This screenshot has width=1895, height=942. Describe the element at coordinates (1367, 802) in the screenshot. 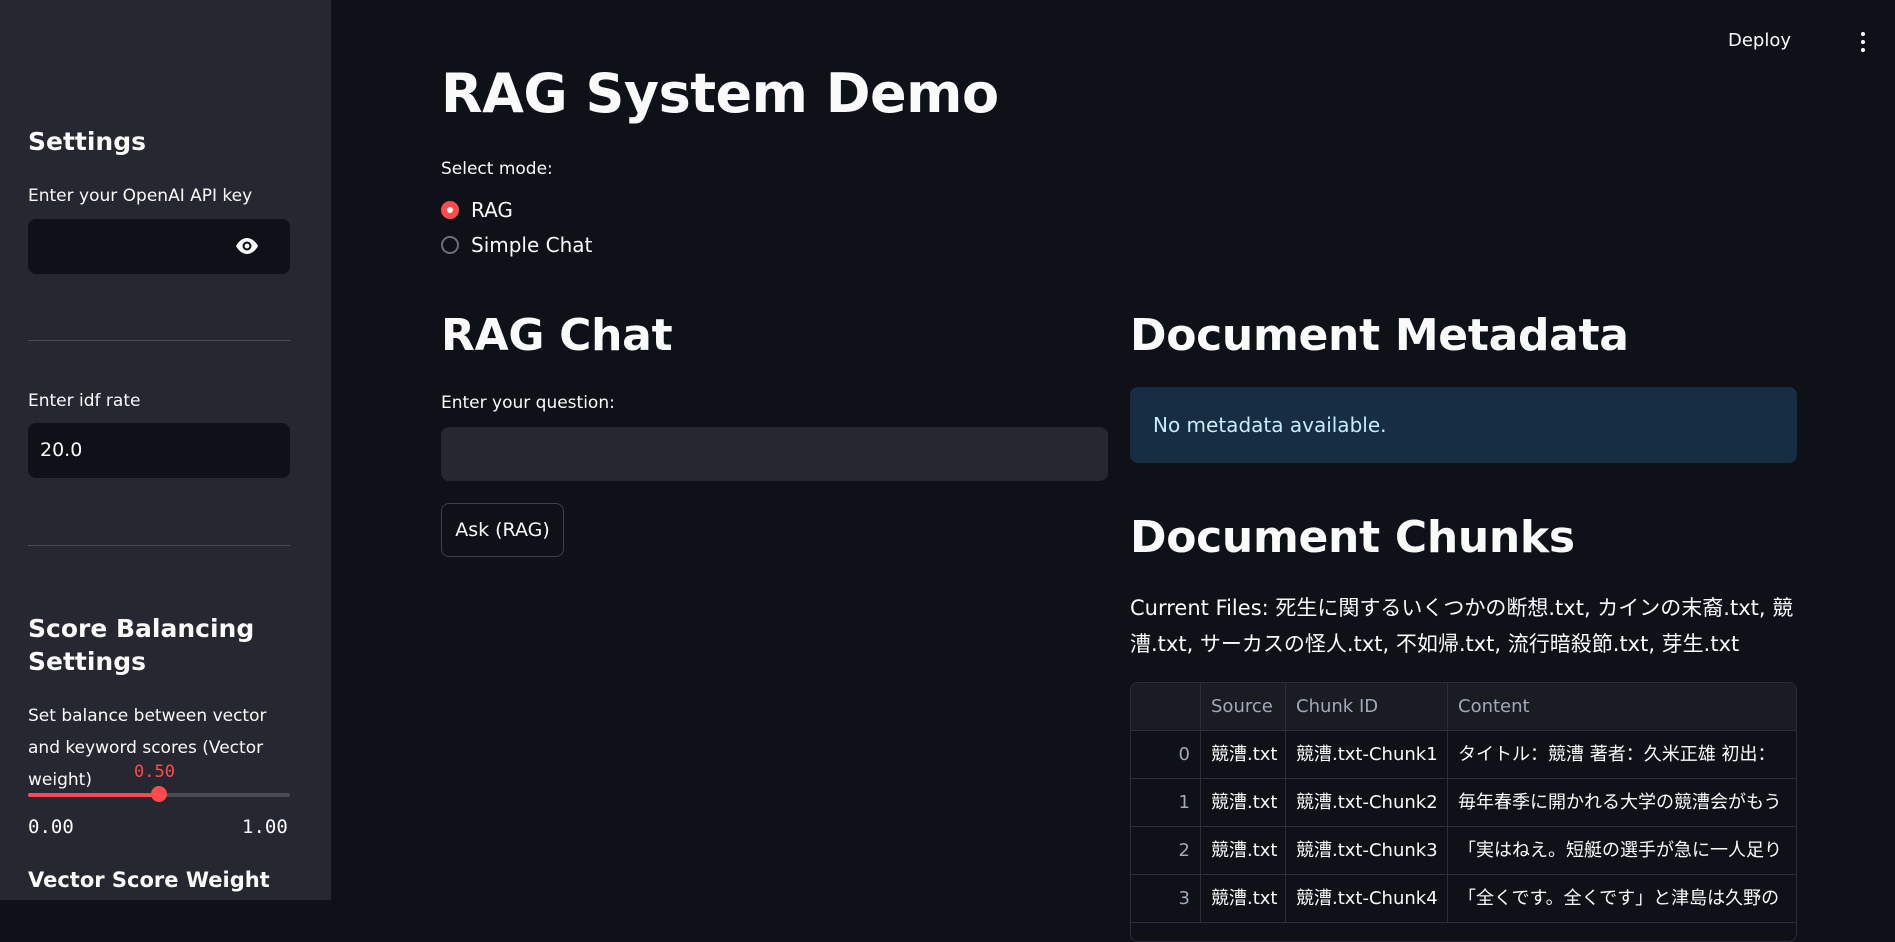

I see `cell-chunk-id: 競漕.txt-Chunk2` at that location.